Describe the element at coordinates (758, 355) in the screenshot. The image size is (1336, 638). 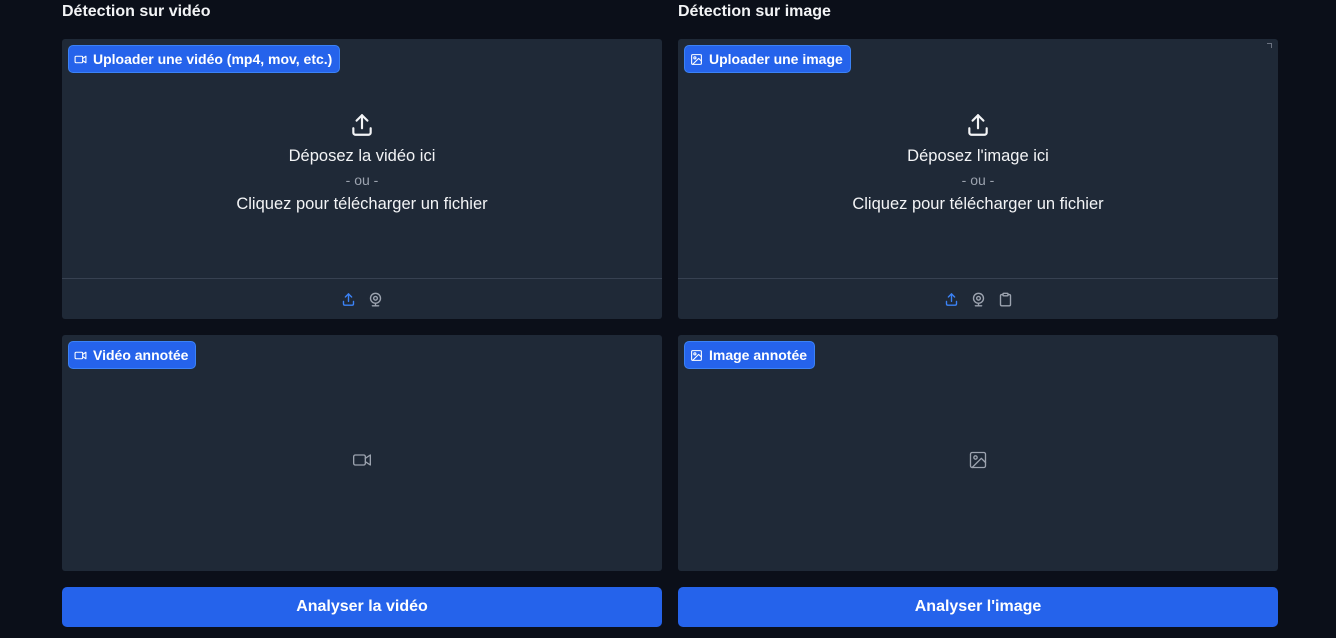
I see `annotated-image-badge-label: Image annotée` at that location.